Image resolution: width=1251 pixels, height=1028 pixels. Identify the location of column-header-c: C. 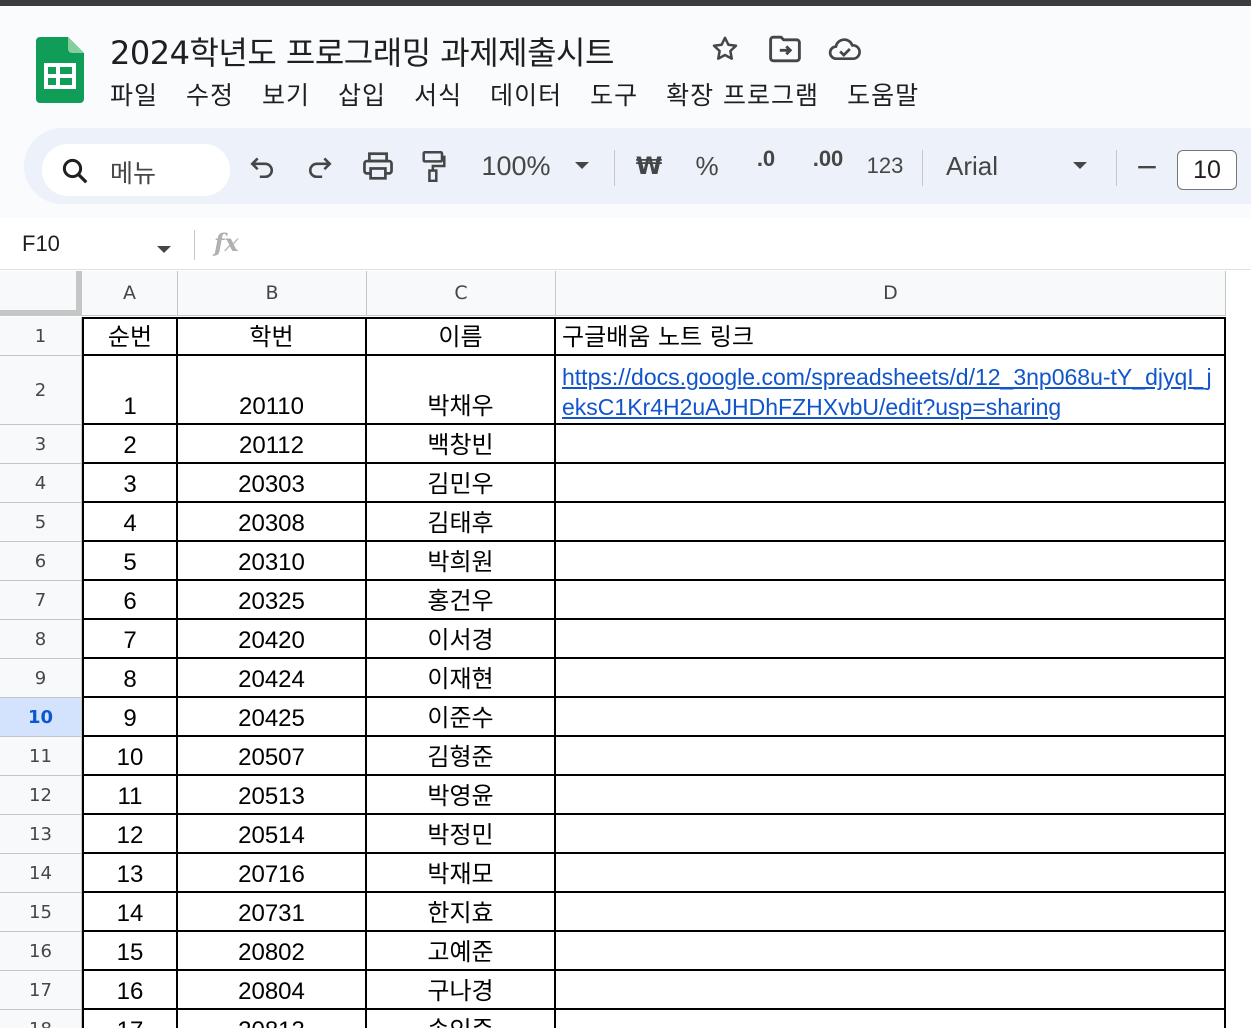
(461, 293).